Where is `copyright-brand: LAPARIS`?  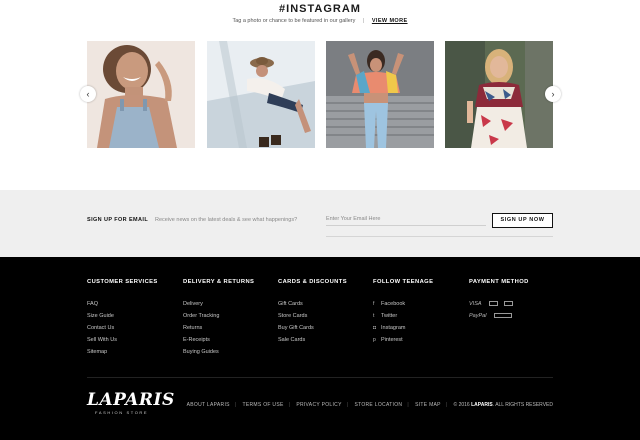
copyright-brand: LAPARIS is located at coordinates (482, 405).